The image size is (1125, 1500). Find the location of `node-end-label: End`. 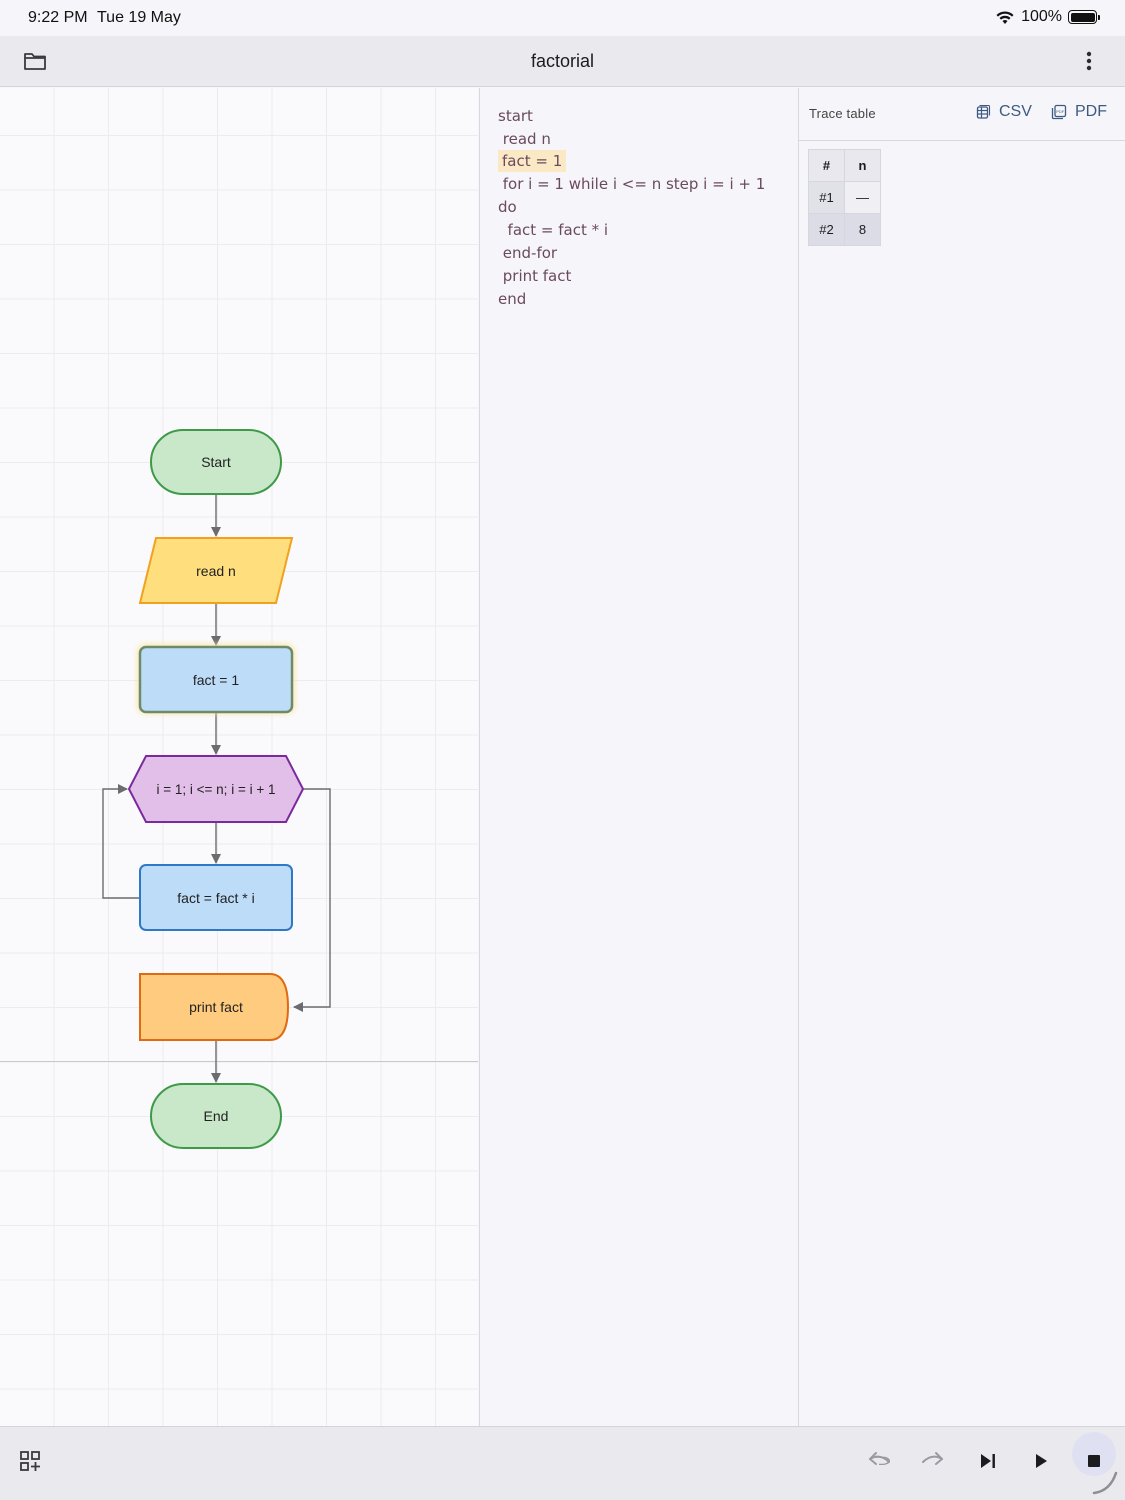

node-end-label: End is located at coordinates (216, 1116).